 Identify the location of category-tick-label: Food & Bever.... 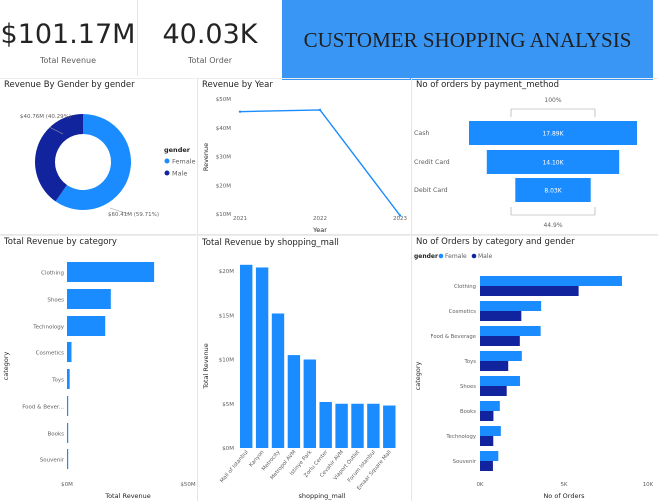
(43, 408).